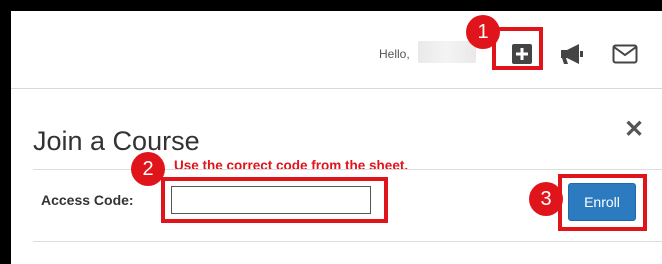 This screenshot has width=662, height=264. I want to click on callout-hint-text: Use the correct code from the sheet., so click(291, 165).